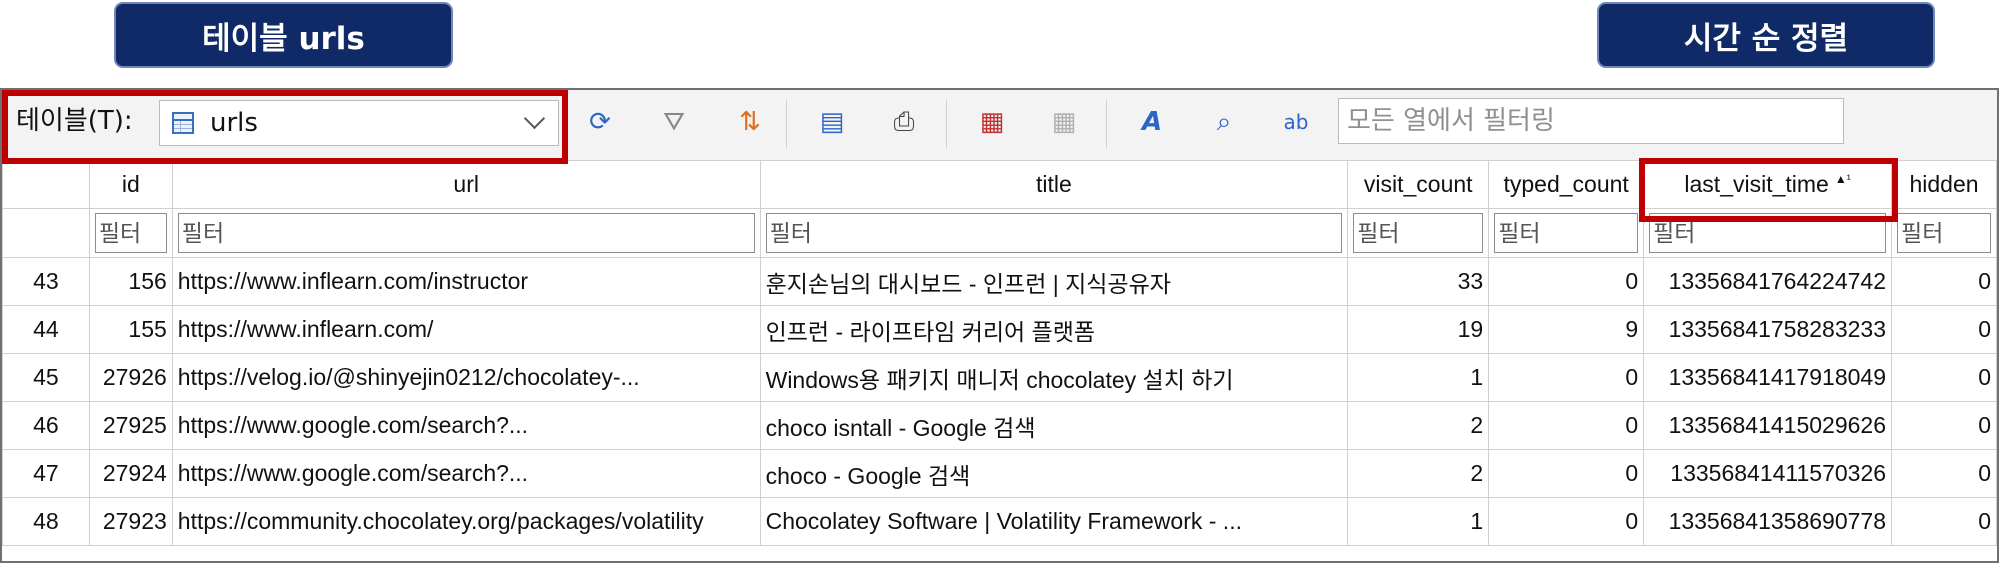 The image size is (2000, 563). Describe the element at coordinates (1296, 122) in the screenshot. I see `replace-icon: ab` at that location.